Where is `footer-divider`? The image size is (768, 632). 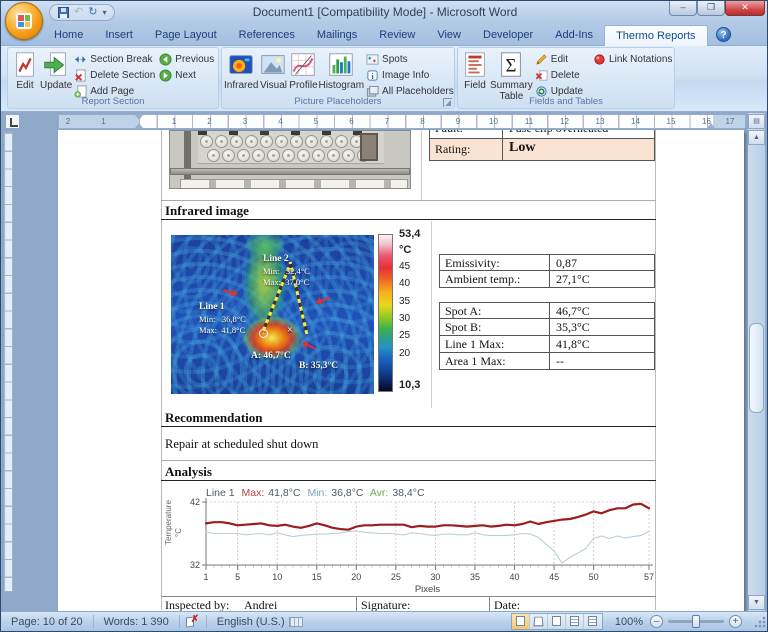 footer-divider is located at coordinates (356, 603).